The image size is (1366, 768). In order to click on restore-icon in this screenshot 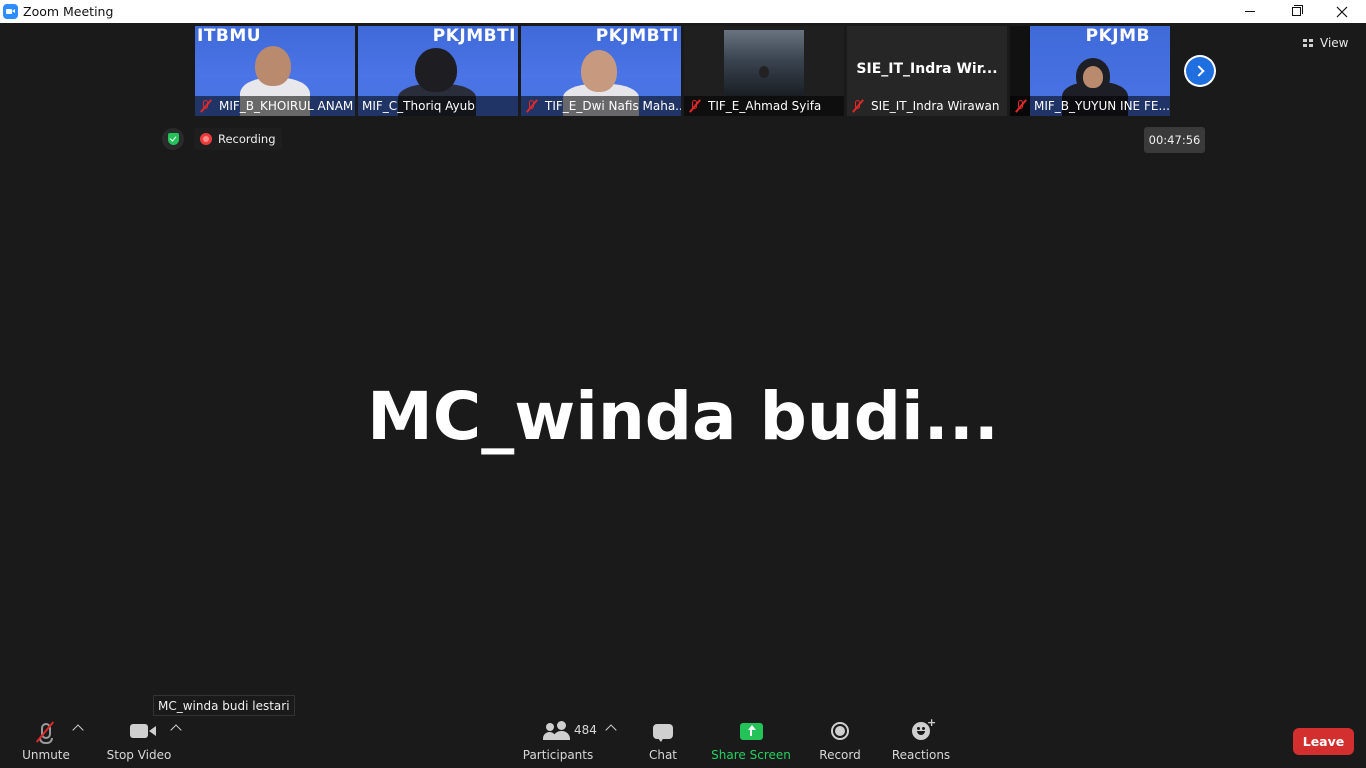, I will do `click(1297, 10)`.